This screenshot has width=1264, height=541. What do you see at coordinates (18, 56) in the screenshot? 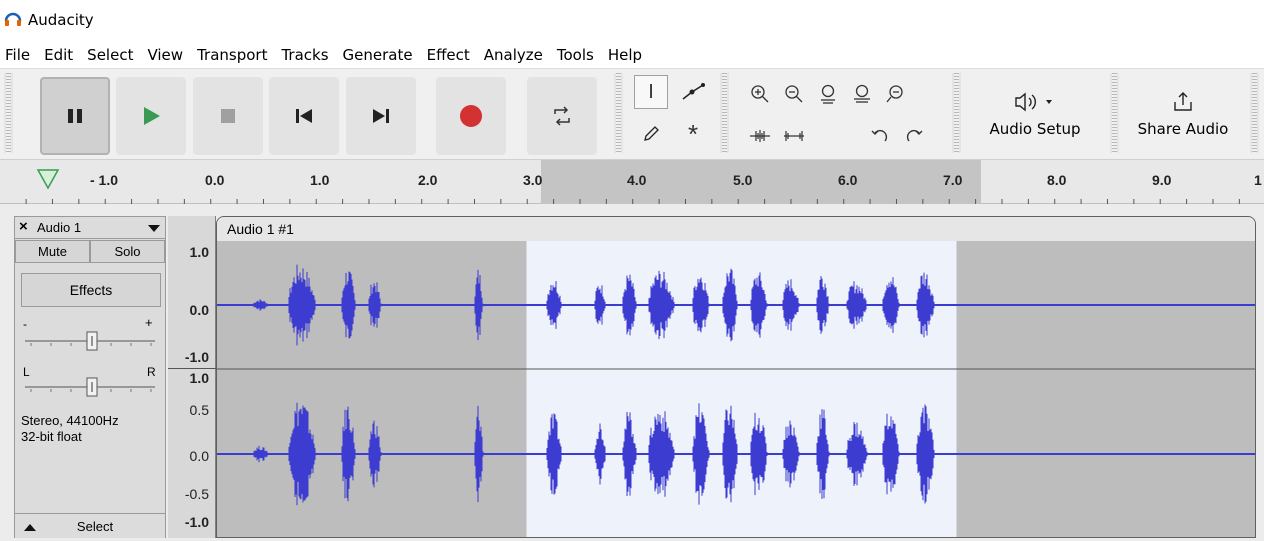
I see `menu-file: File` at bounding box center [18, 56].